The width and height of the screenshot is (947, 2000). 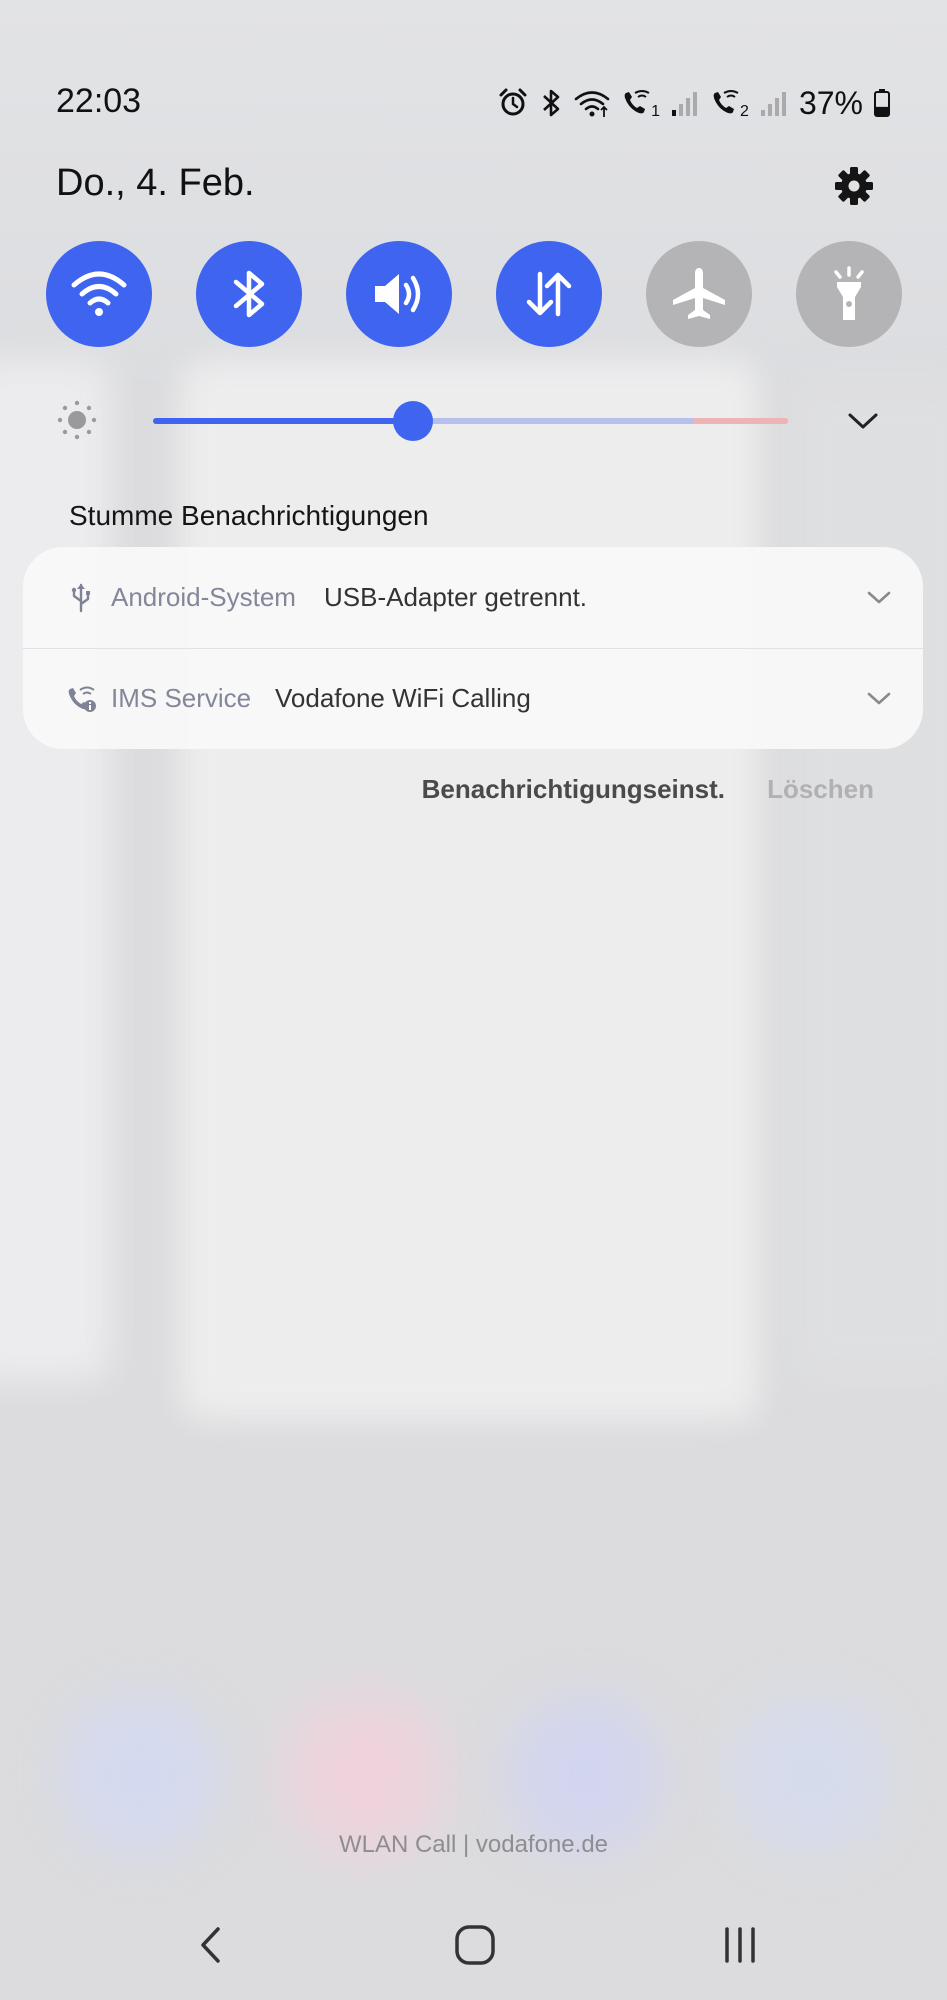 I want to click on recents-button, so click(x=740, y=1945).